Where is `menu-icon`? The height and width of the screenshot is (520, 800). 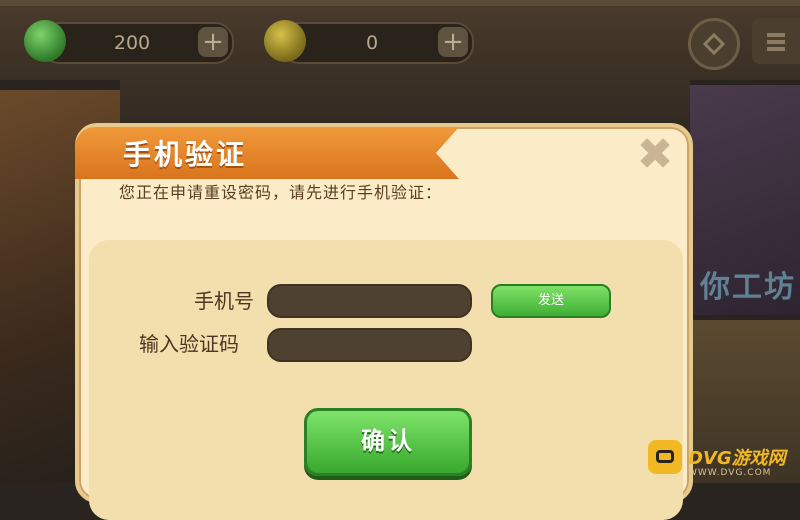
menu-icon is located at coordinates (776, 42).